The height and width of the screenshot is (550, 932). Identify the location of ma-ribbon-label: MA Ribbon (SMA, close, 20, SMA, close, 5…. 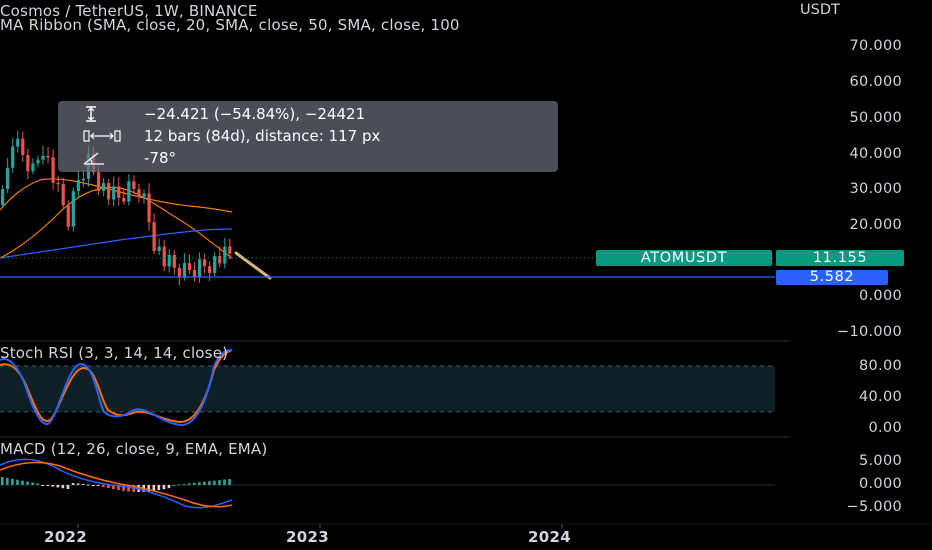
(387, 25).